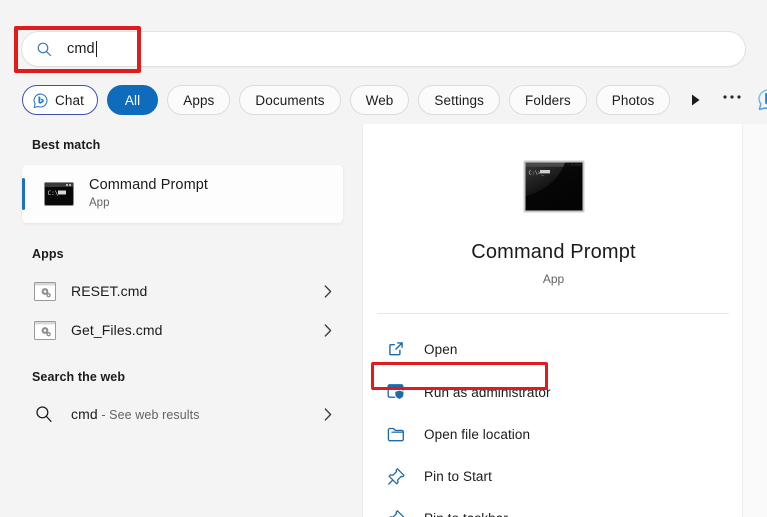  What do you see at coordinates (48, 254) in the screenshot?
I see `section-heading-apps: Apps` at bounding box center [48, 254].